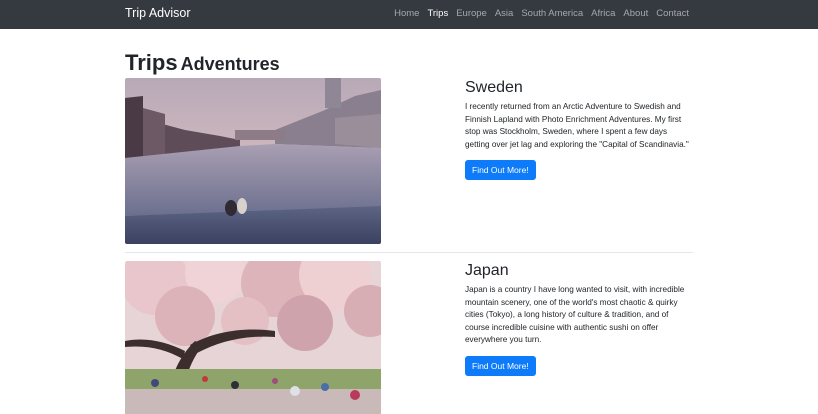  I want to click on nav-item-africa: Africa, so click(603, 13).